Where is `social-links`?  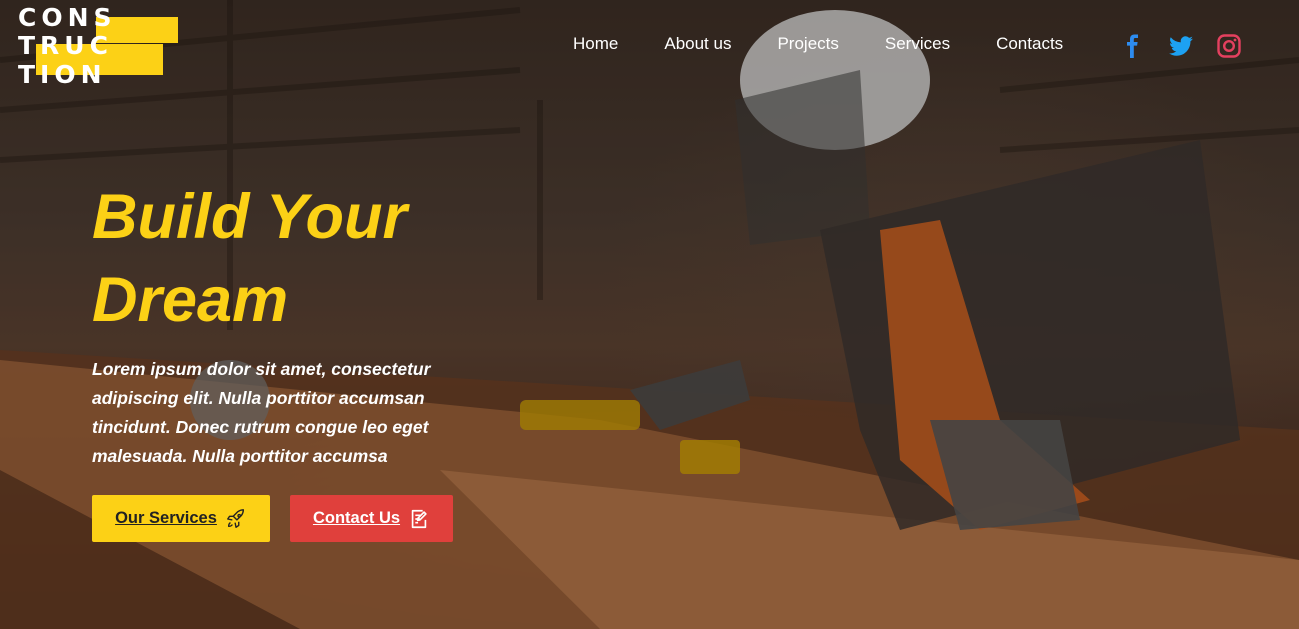
social-links is located at coordinates (1181, 46).